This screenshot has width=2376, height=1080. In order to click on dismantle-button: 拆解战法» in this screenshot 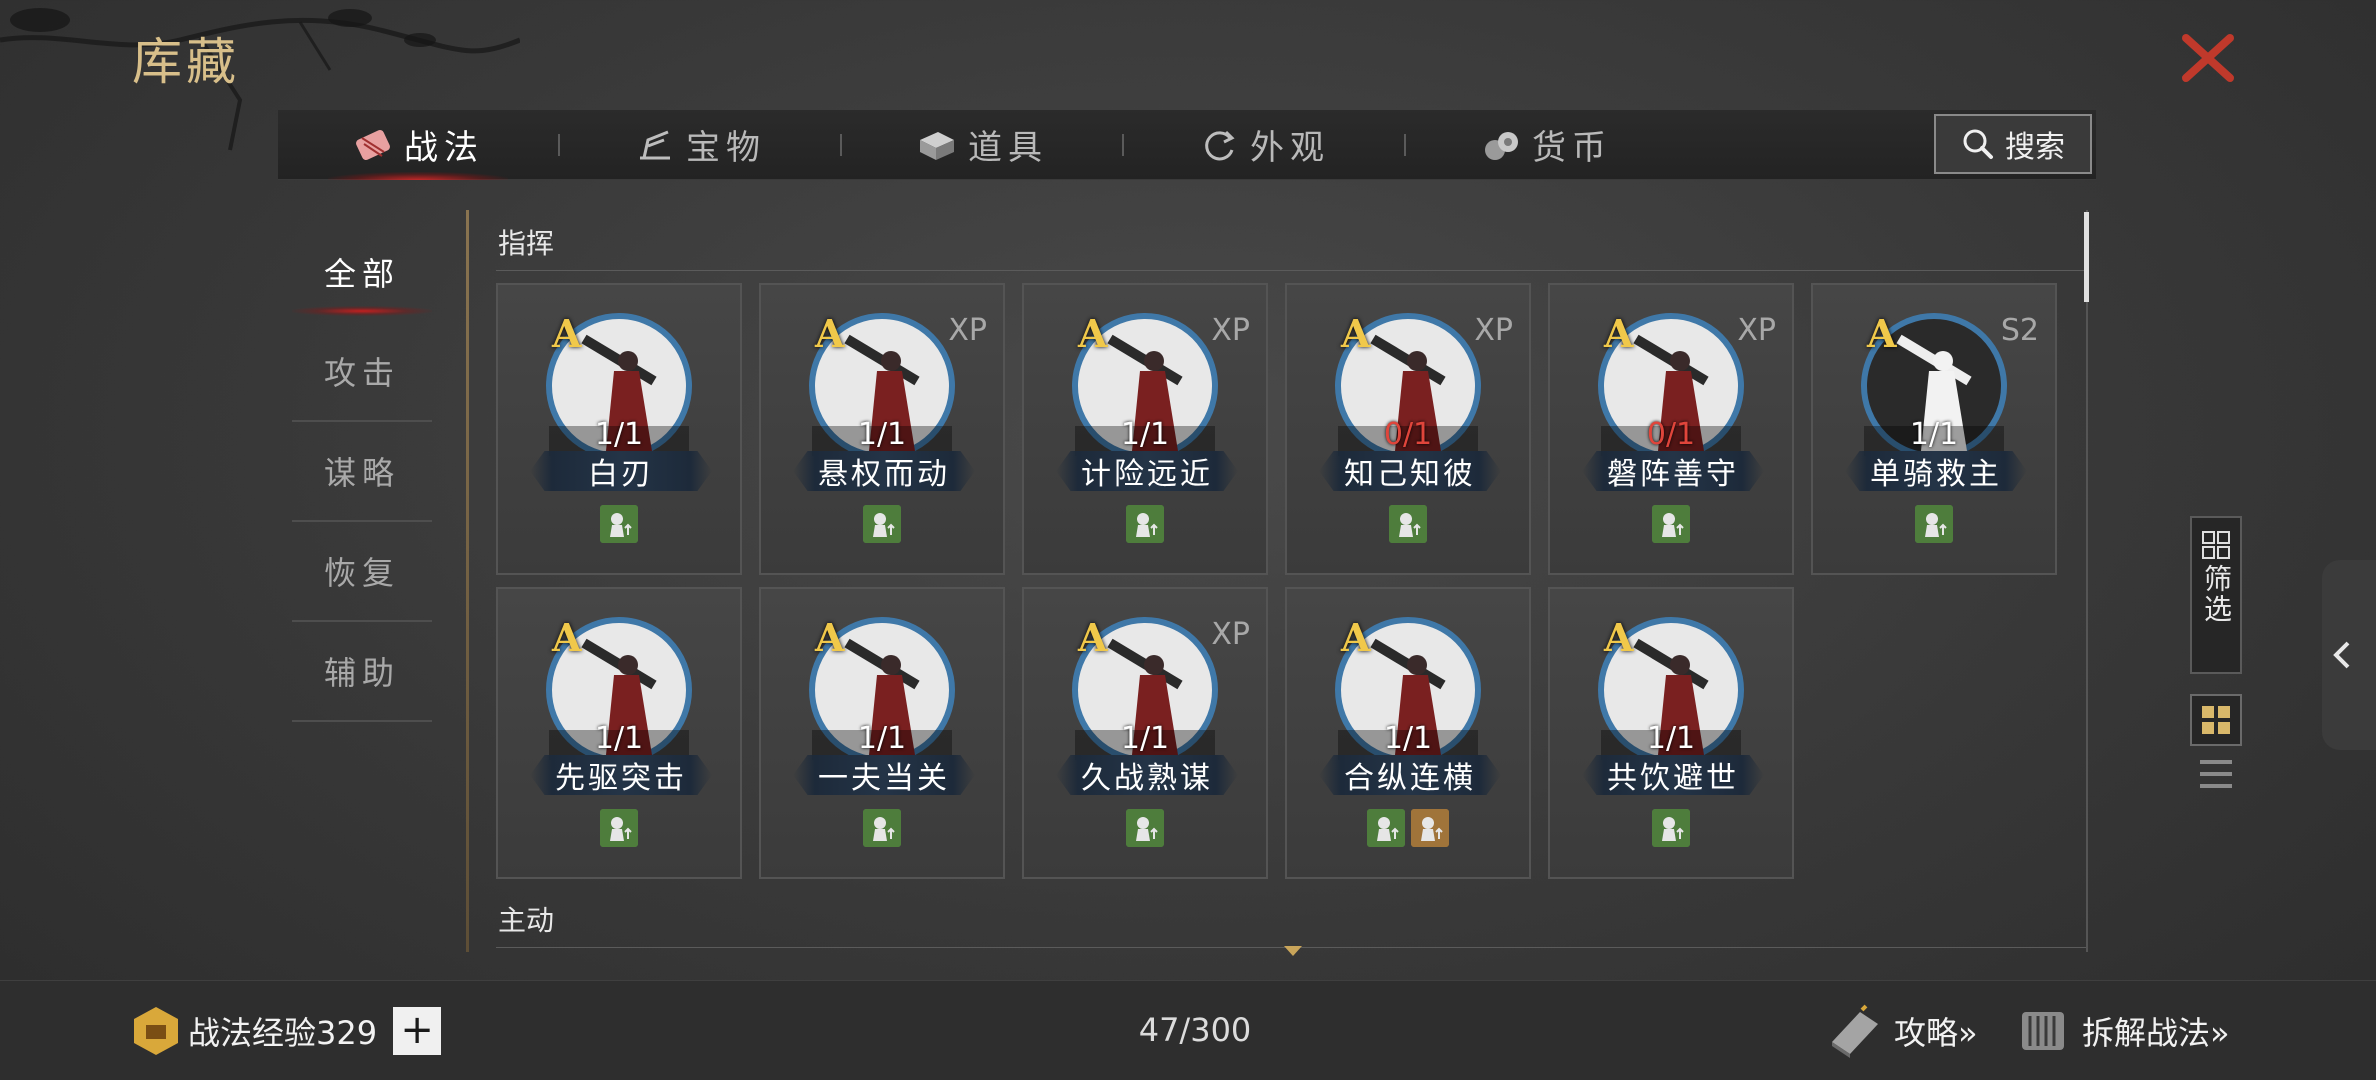, I will do `click(2122, 1031)`.